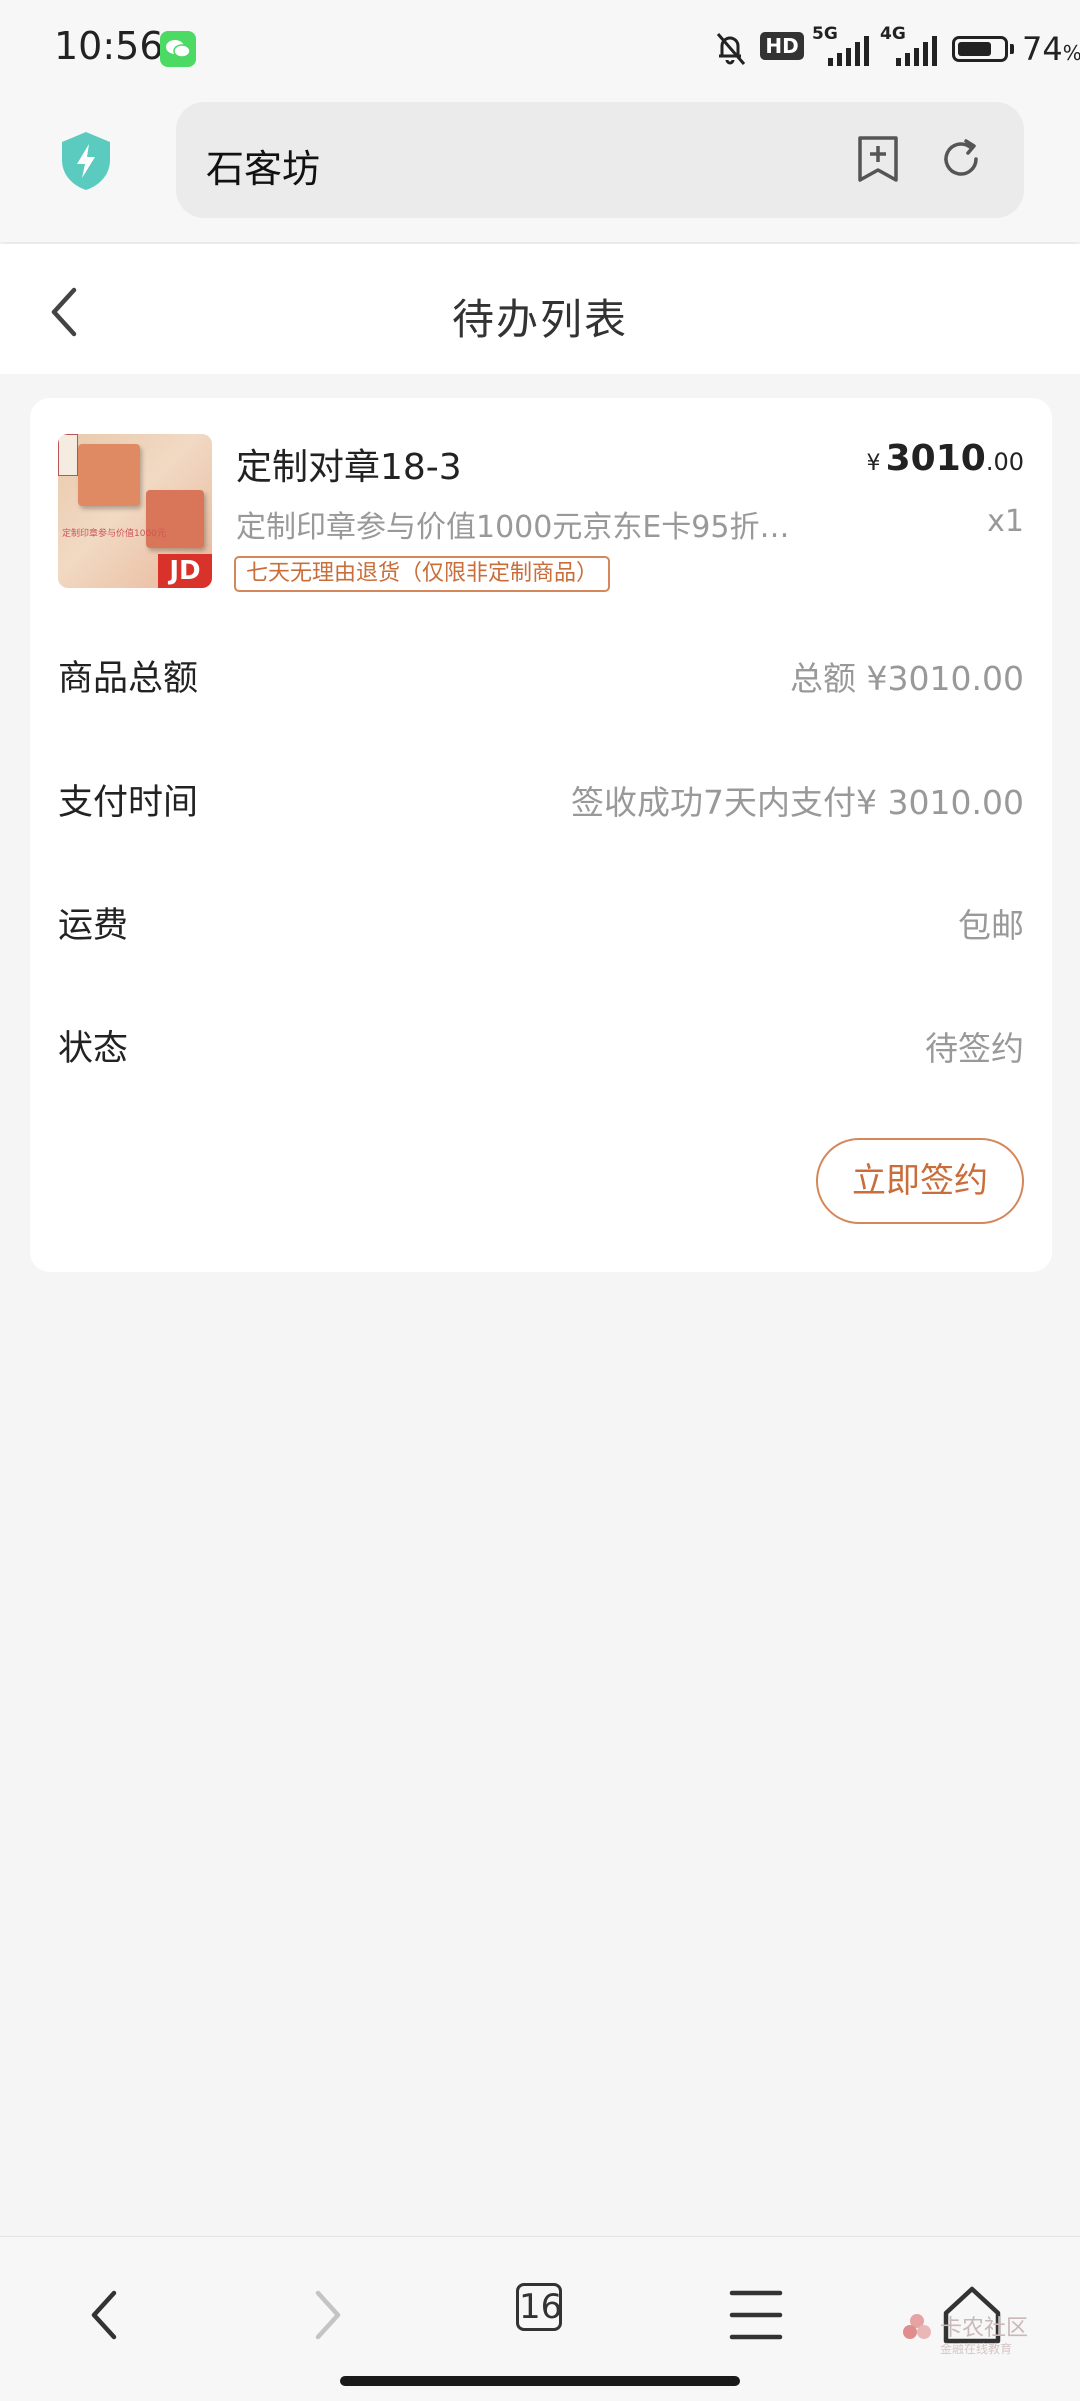 The height and width of the screenshot is (2401, 1080). I want to click on info-value: 总额 ¥3010.00, so click(907, 678).